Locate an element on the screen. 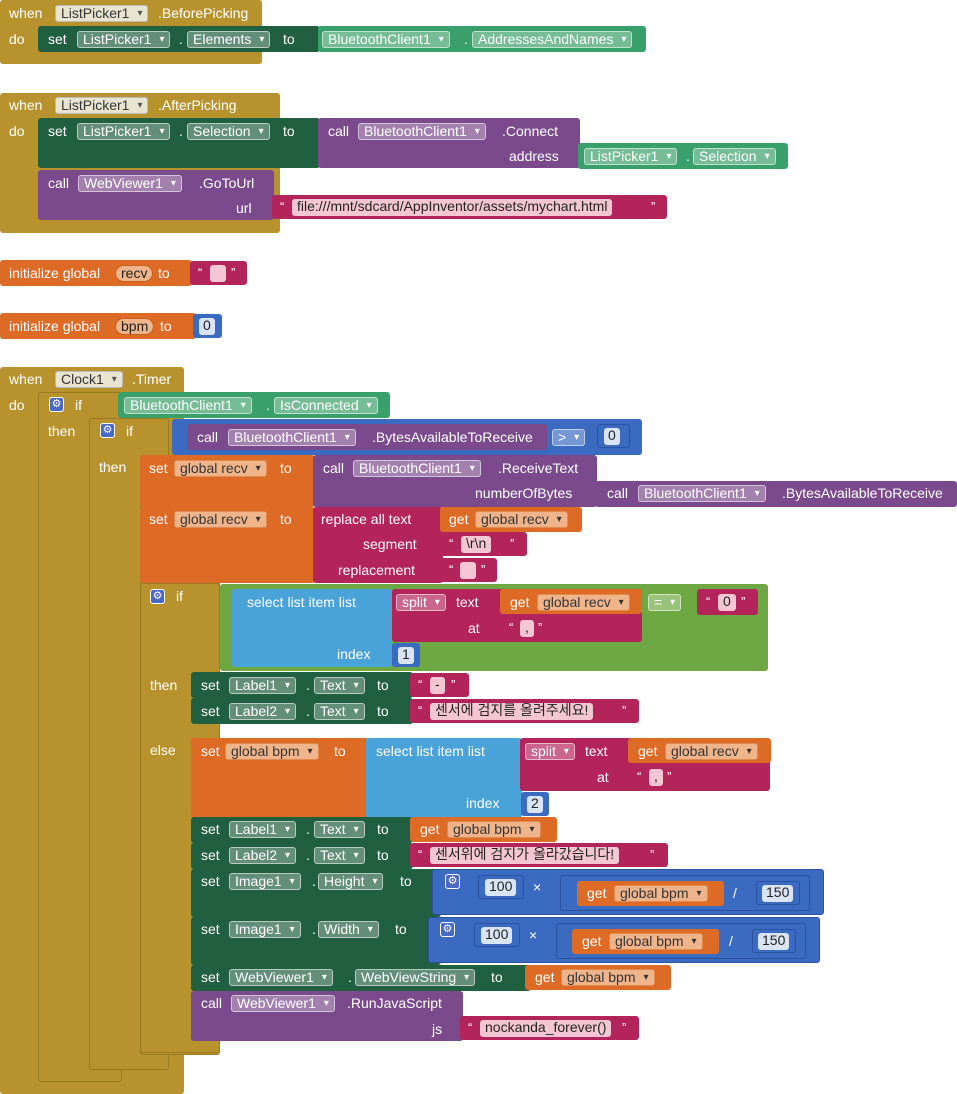  text-field: 센서에 검지를 올려주세요! is located at coordinates (512, 711).